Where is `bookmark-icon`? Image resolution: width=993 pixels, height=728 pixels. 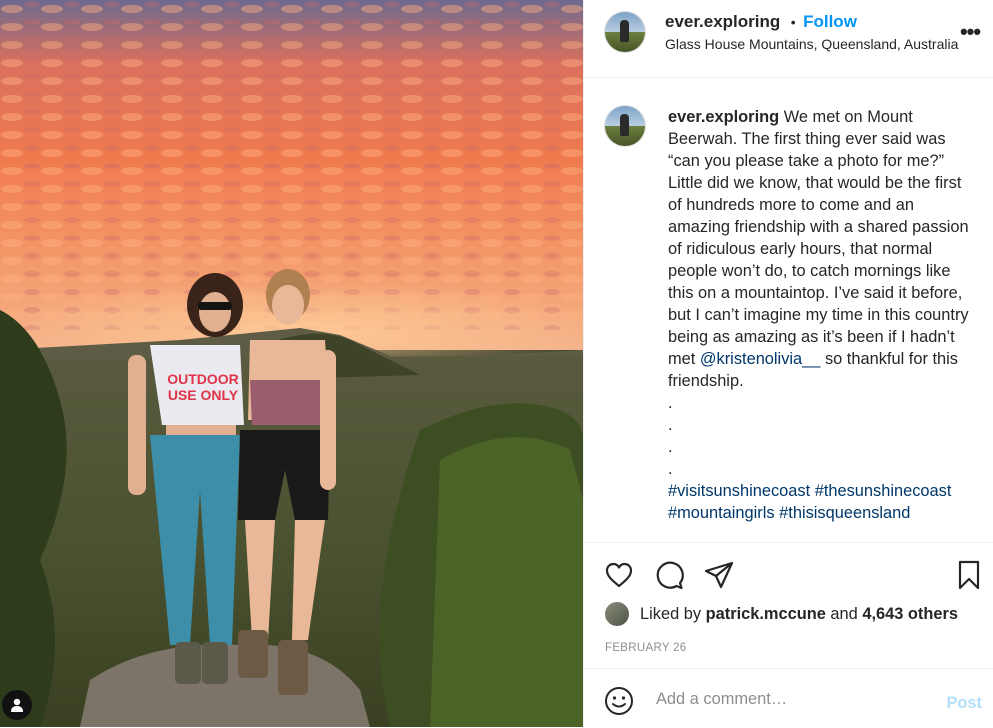 bookmark-icon is located at coordinates (969, 575).